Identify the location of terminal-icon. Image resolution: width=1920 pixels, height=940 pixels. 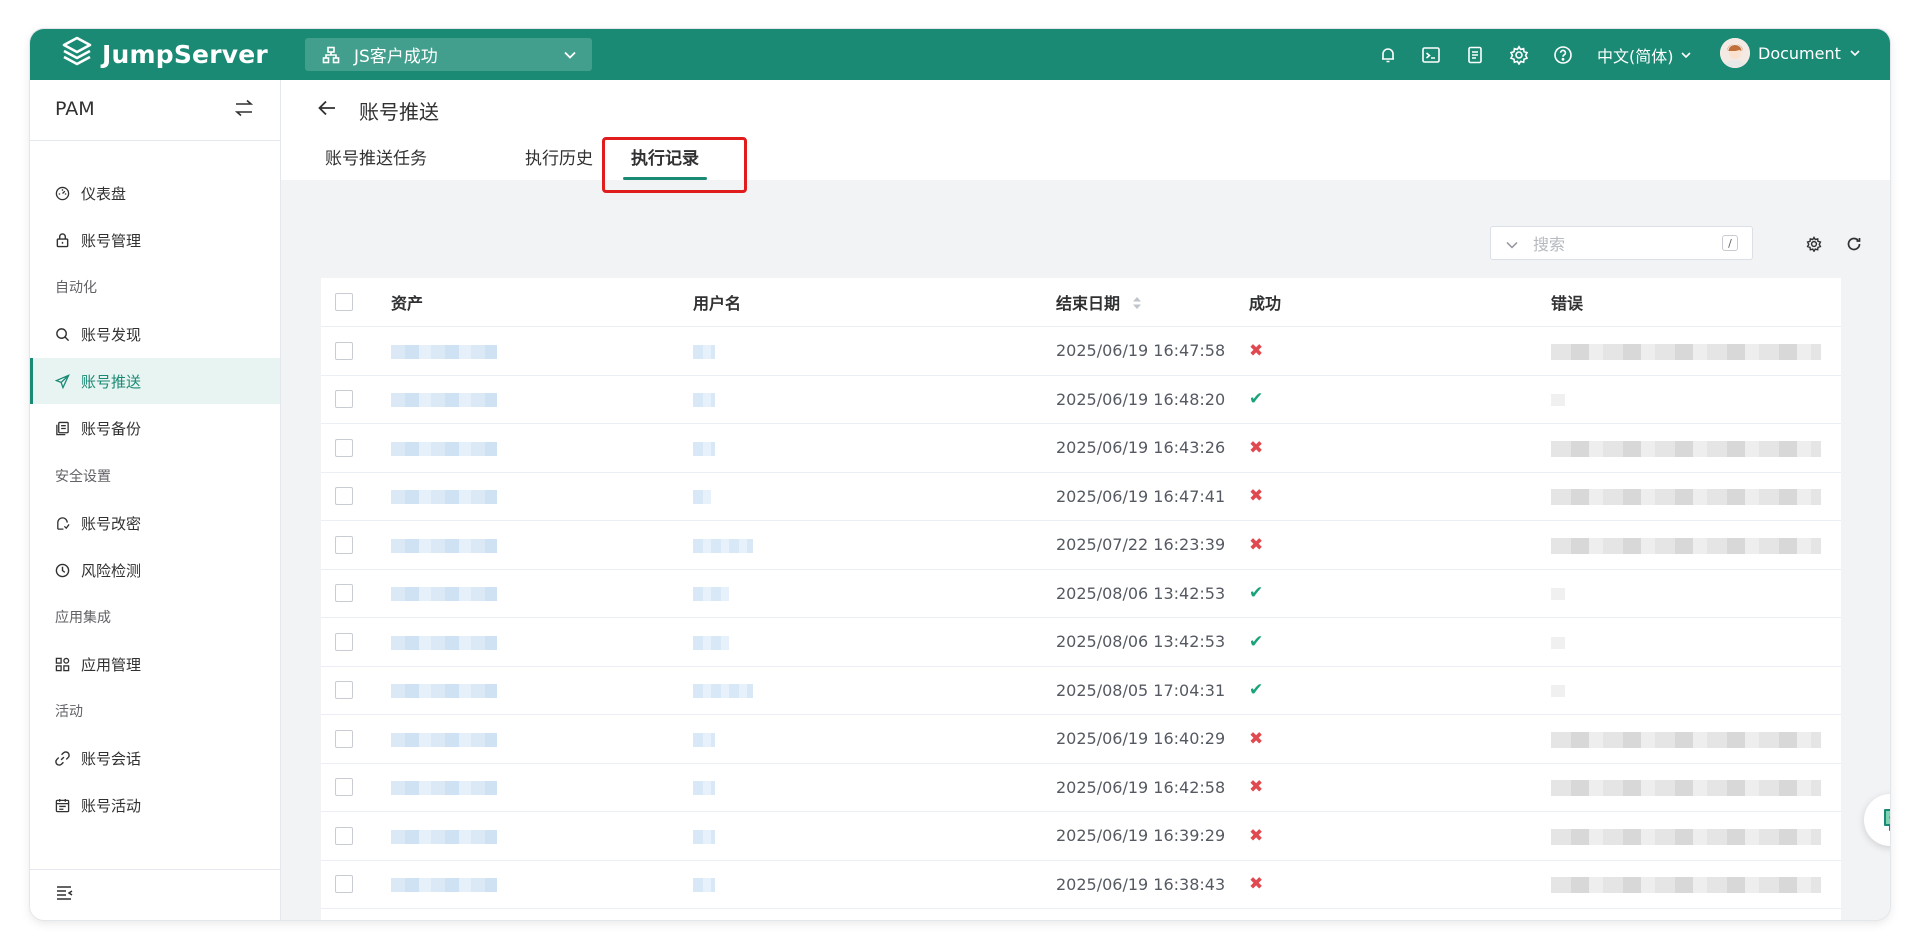
(1431, 55).